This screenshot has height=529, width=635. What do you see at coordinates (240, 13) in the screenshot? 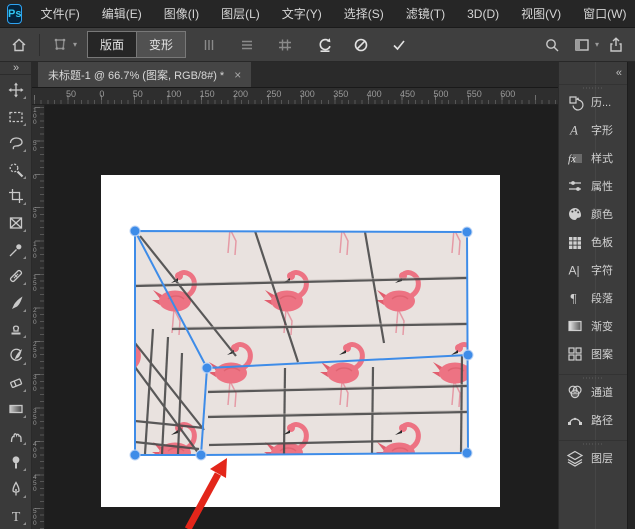
I see `menu-item: 图层(L)` at bounding box center [240, 13].